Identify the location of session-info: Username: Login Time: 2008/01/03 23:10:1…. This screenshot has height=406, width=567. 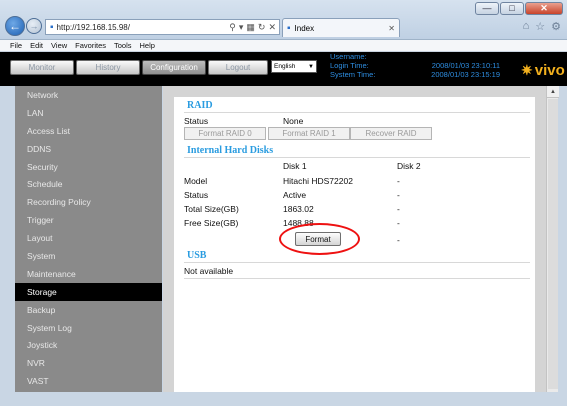
(412, 69).